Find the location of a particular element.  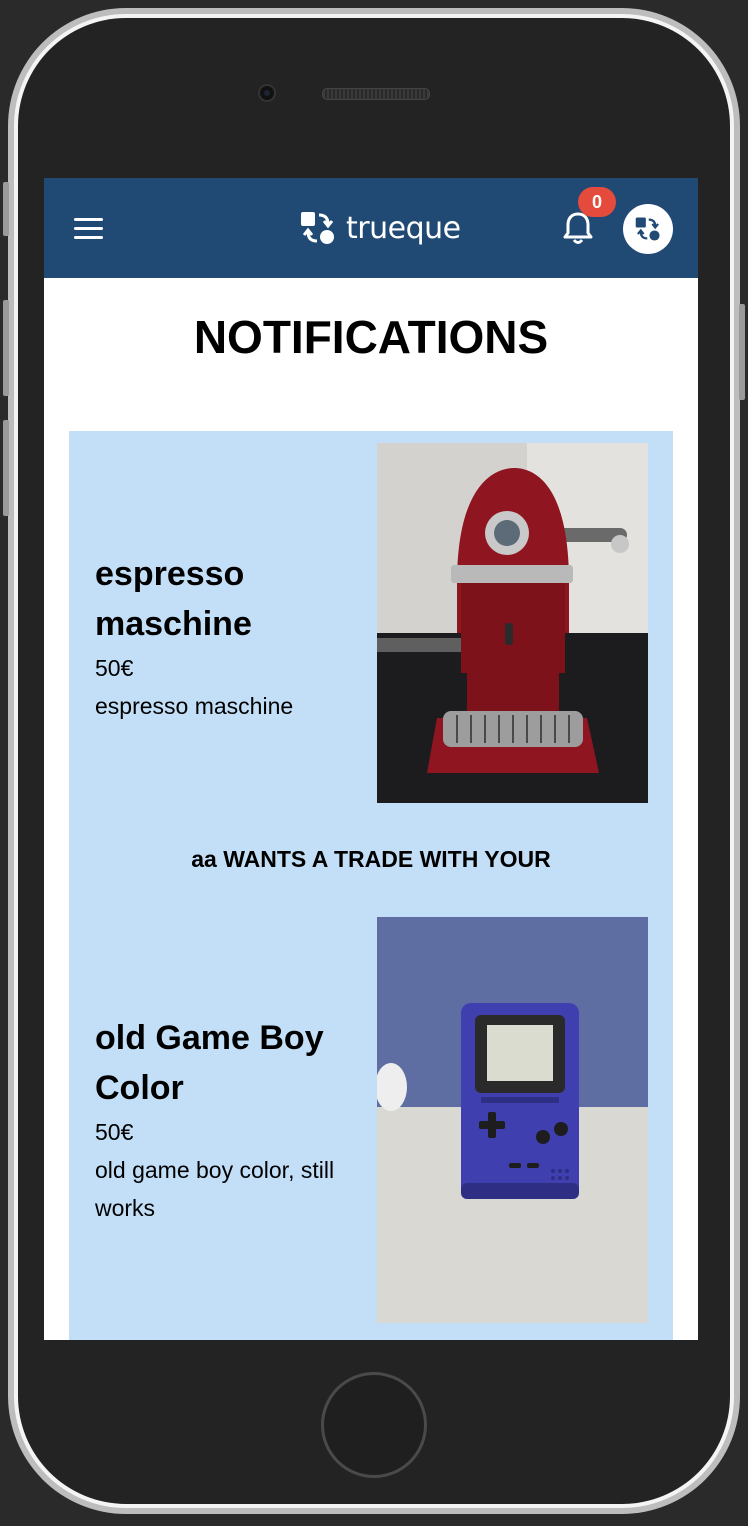

trade-request-message: aa WANTS A TRADE WITH YOUR is located at coordinates (371, 859).